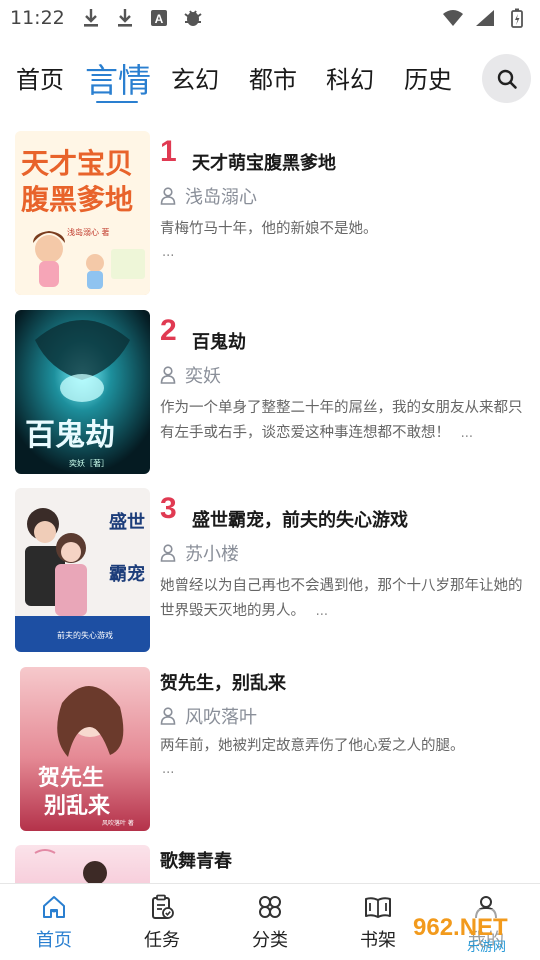  Describe the element at coordinates (142, 18) in the screenshot. I see `notification-icons: A` at that location.